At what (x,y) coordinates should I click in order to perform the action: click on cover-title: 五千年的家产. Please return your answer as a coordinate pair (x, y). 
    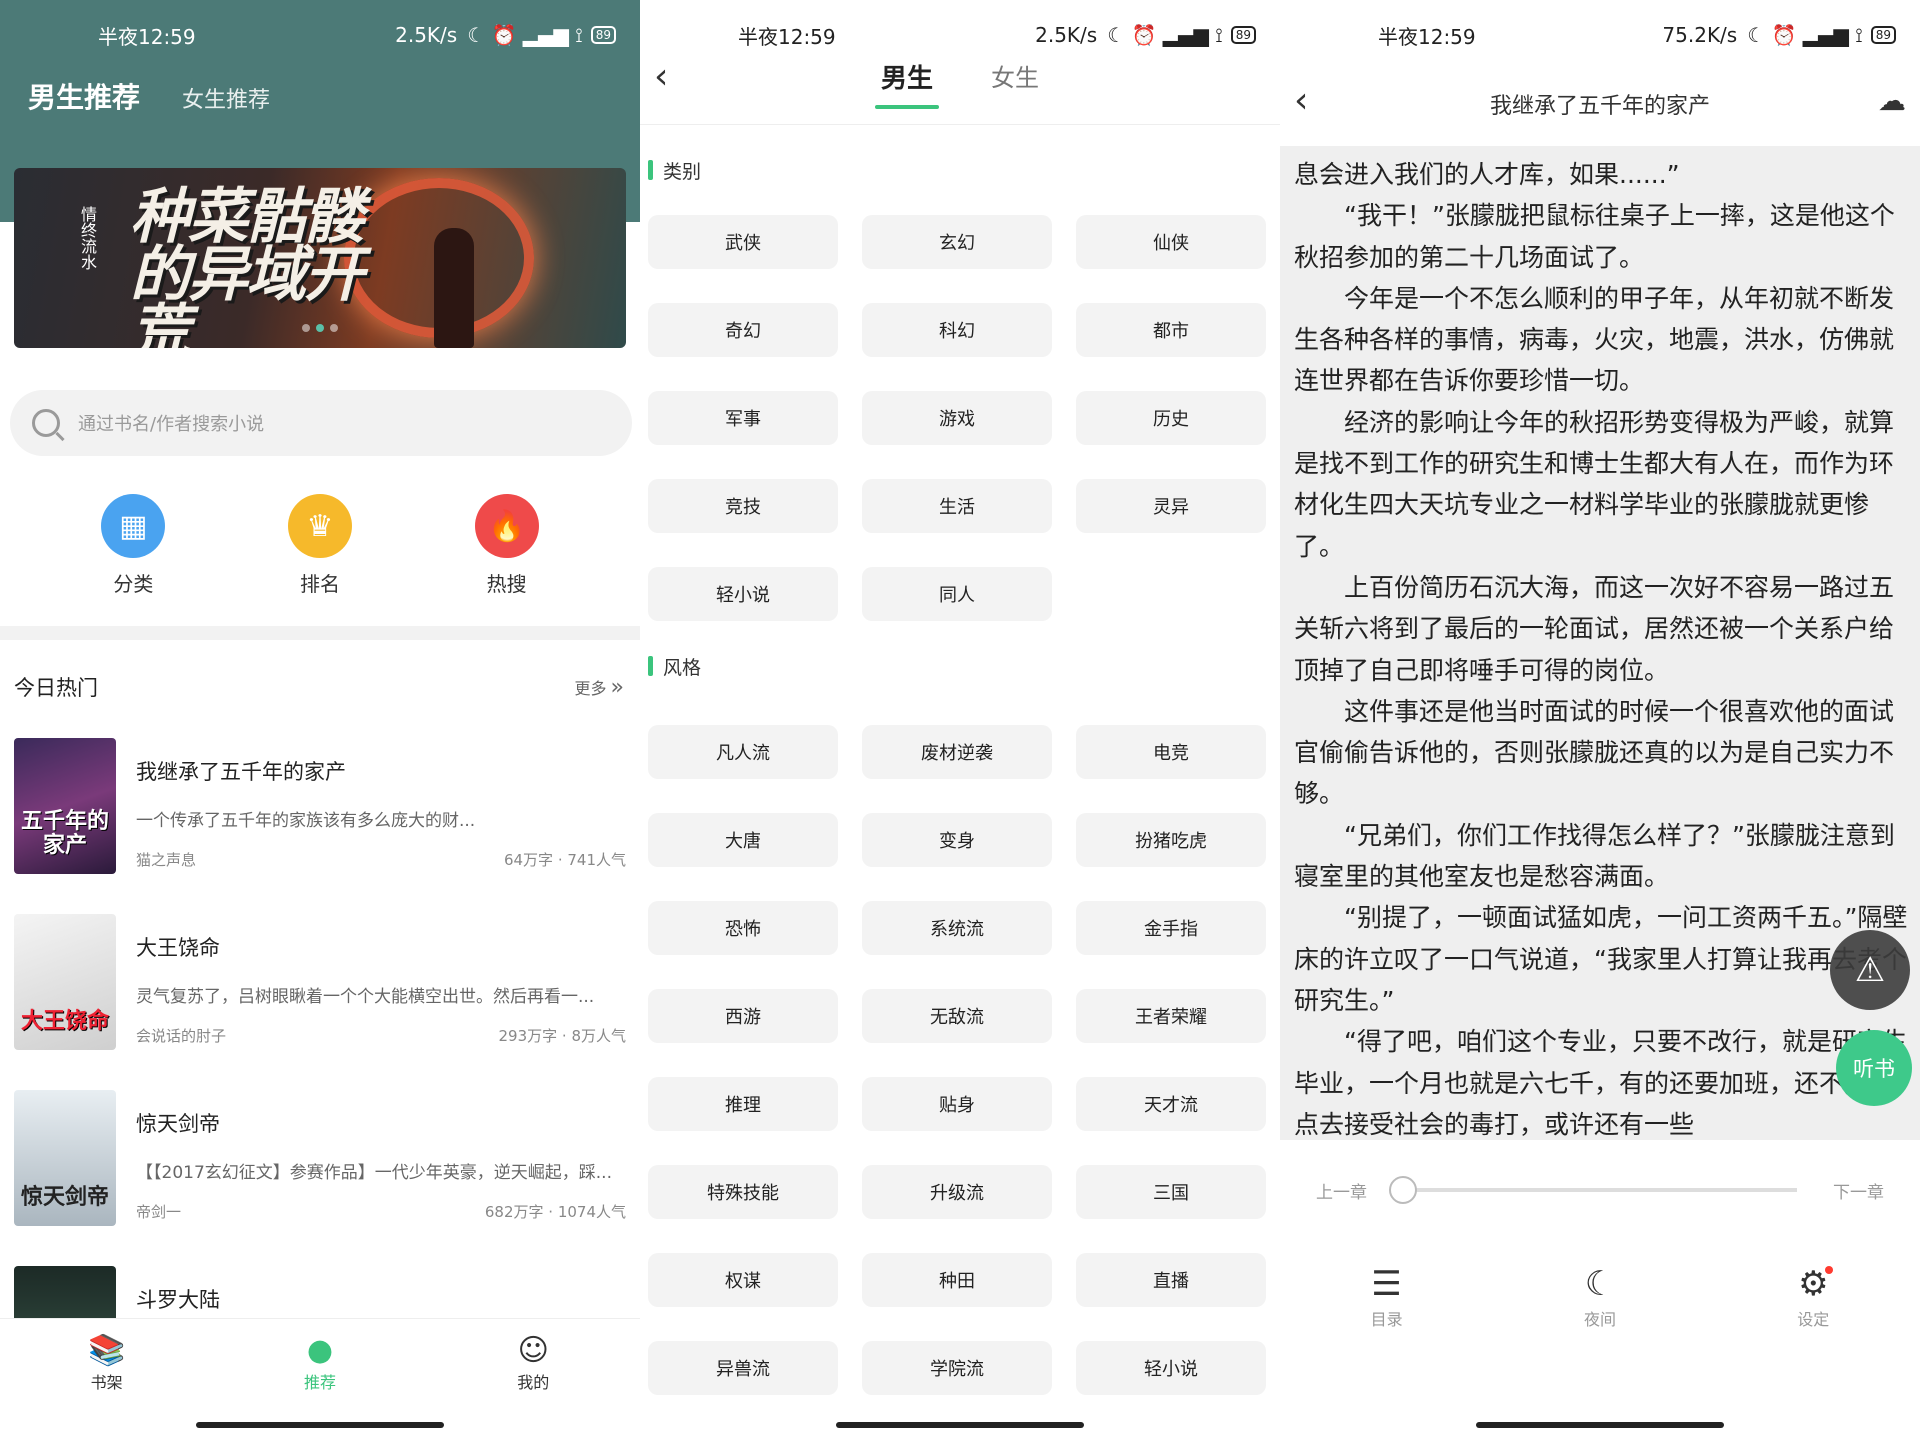
    Looking at the image, I should click on (64, 833).